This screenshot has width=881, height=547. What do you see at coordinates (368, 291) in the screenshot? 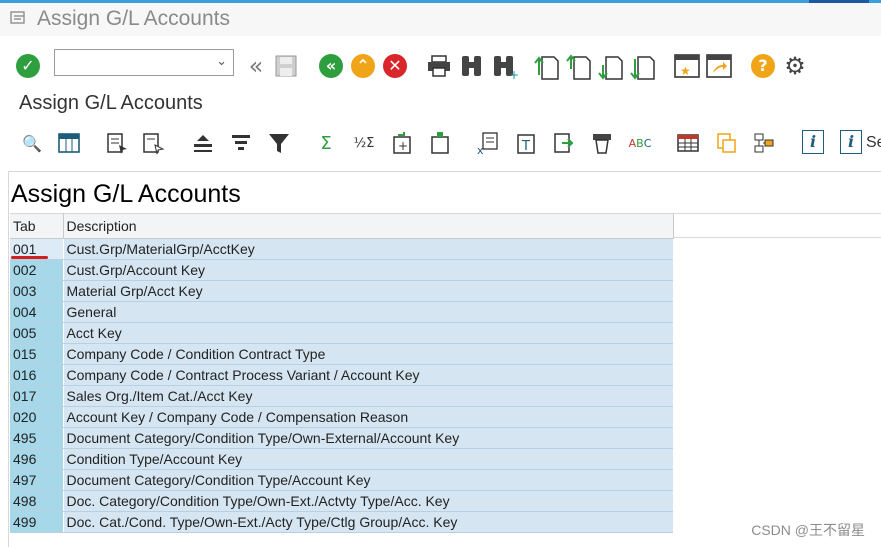
I see `description-cell: Material Grp/Acct Key` at bounding box center [368, 291].